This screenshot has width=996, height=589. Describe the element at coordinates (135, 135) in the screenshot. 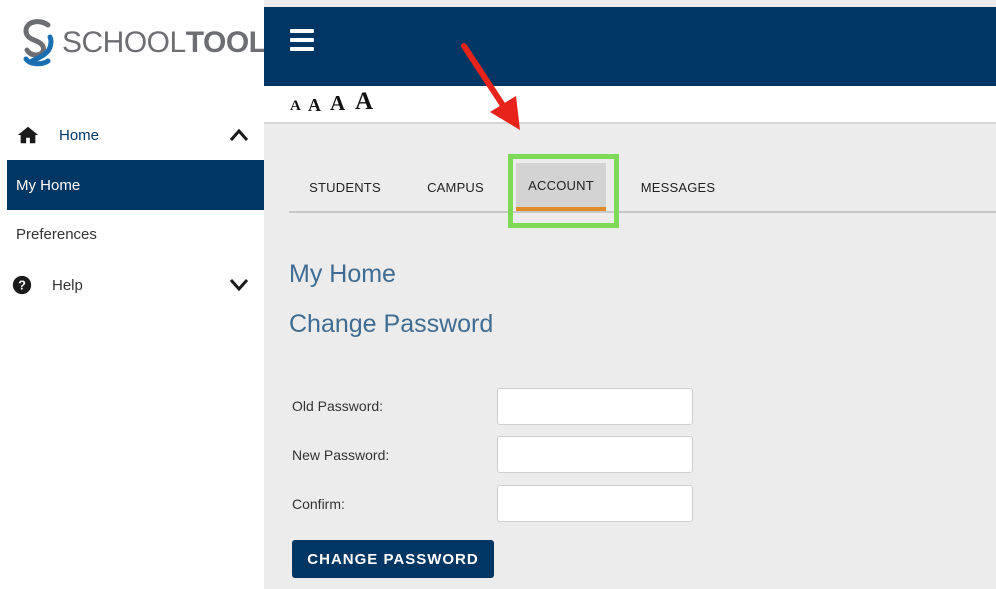

I see `sidebar-item-home: Home` at that location.